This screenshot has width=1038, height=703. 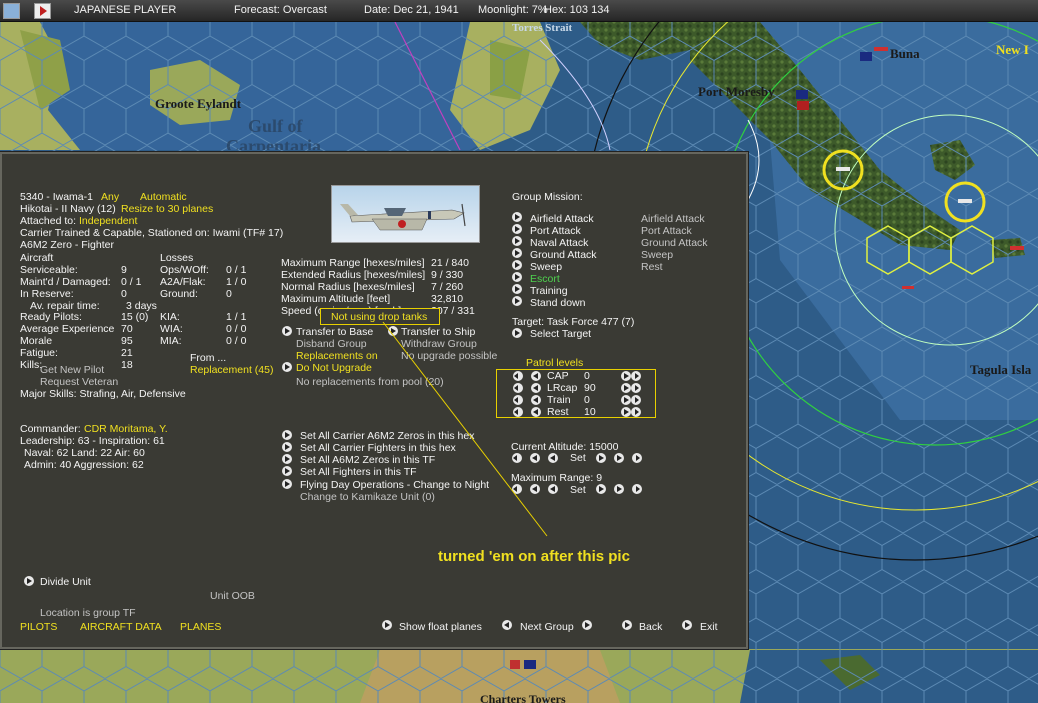 What do you see at coordinates (440, 627) in the screenshot?
I see `show-float-planes-button: Show float planes` at bounding box center [440, 627].